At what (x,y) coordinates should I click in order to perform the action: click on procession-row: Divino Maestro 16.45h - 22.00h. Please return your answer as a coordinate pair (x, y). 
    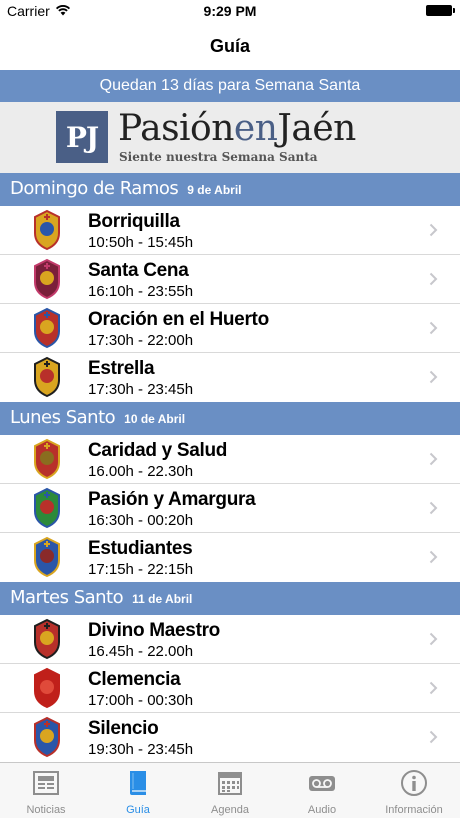
    Looking at the image, I should click on (230, 639).